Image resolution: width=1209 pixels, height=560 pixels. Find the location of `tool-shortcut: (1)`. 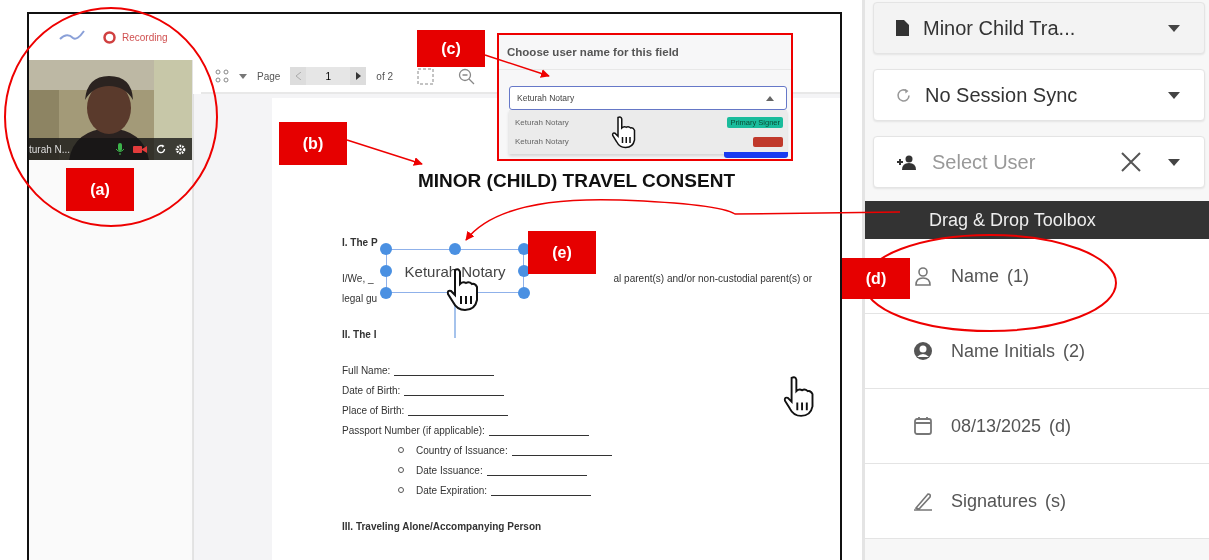

tool-shortcut: (1) is located at coordinates (1018, 276).